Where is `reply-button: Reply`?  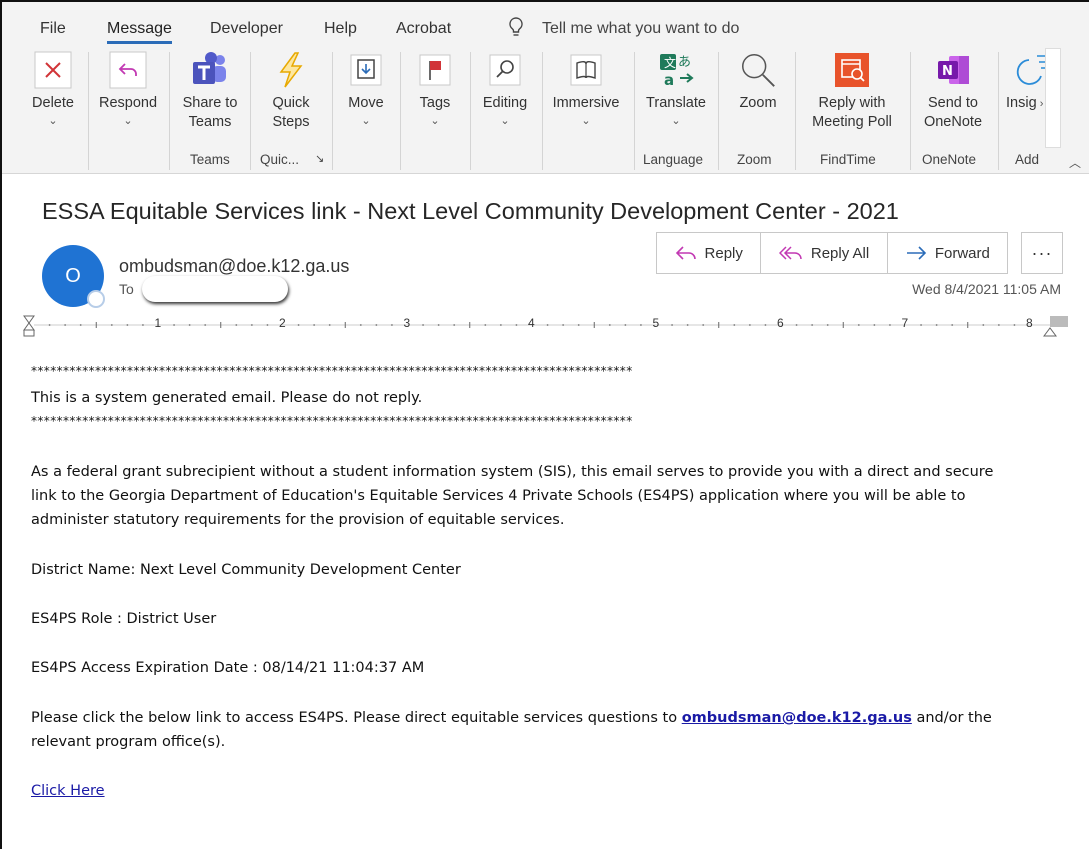 reply-button: Reply is located at coordinates (709, 253).